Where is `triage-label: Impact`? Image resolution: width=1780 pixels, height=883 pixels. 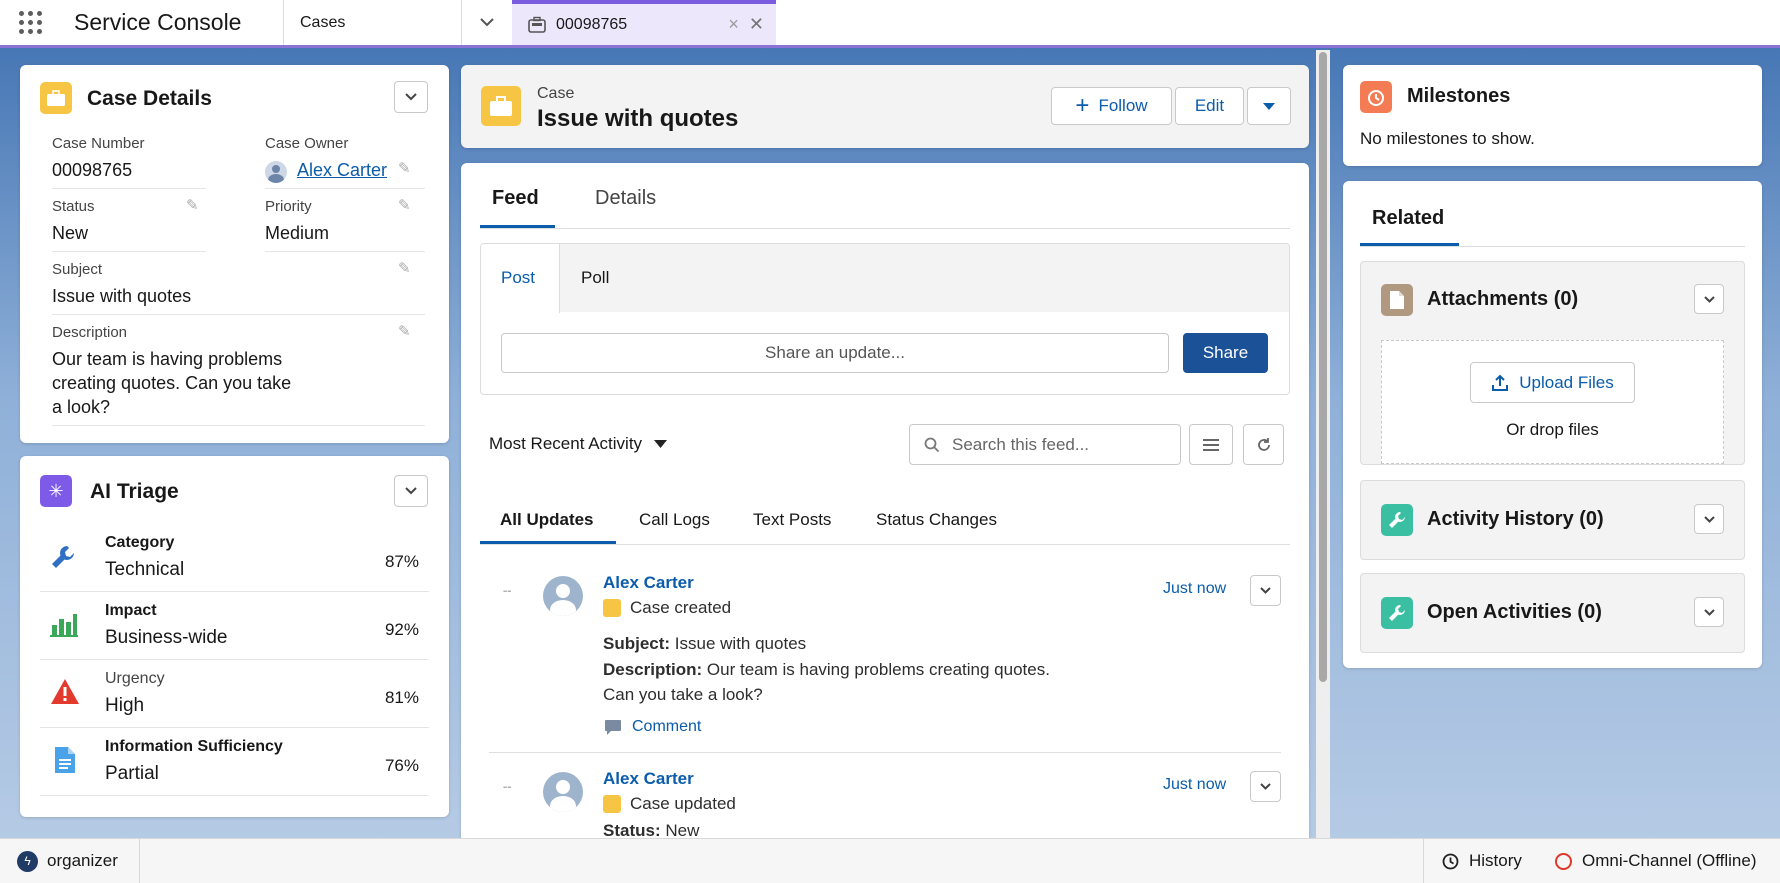
triage-label: Impact is located at coordinates (131, 610).